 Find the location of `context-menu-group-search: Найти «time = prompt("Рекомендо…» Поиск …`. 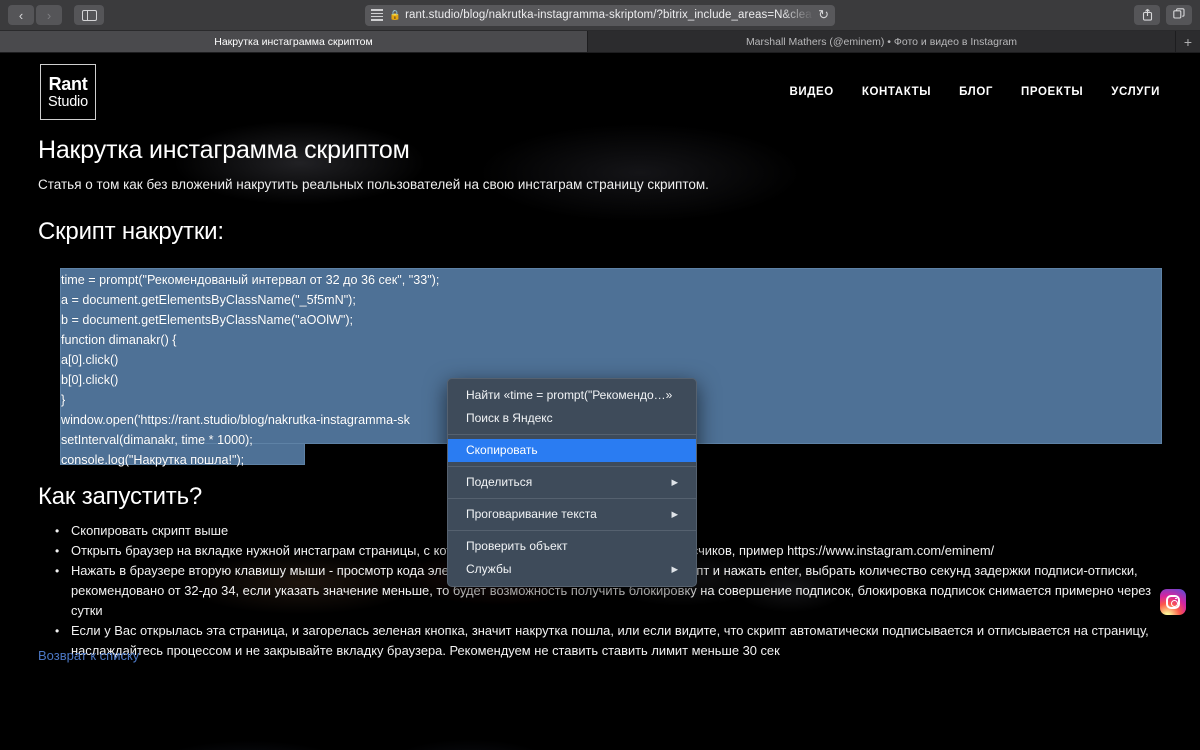

context-menu-group-search: Найти «time = prompt("Рекомендо…» Поиск … is located at coordinates (572, 407).